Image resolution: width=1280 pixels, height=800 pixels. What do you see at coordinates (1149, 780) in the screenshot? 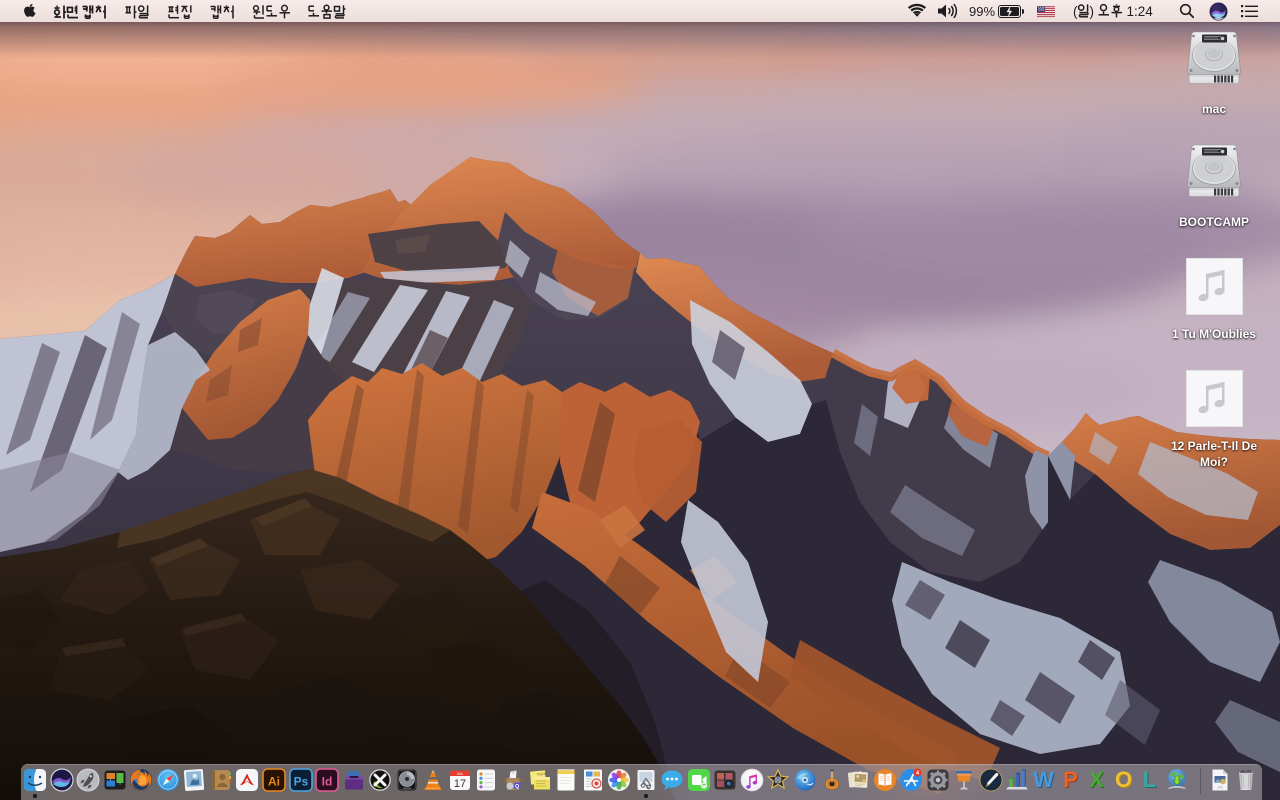
I see `svg-text: L` at bounding box center [1149, 780].